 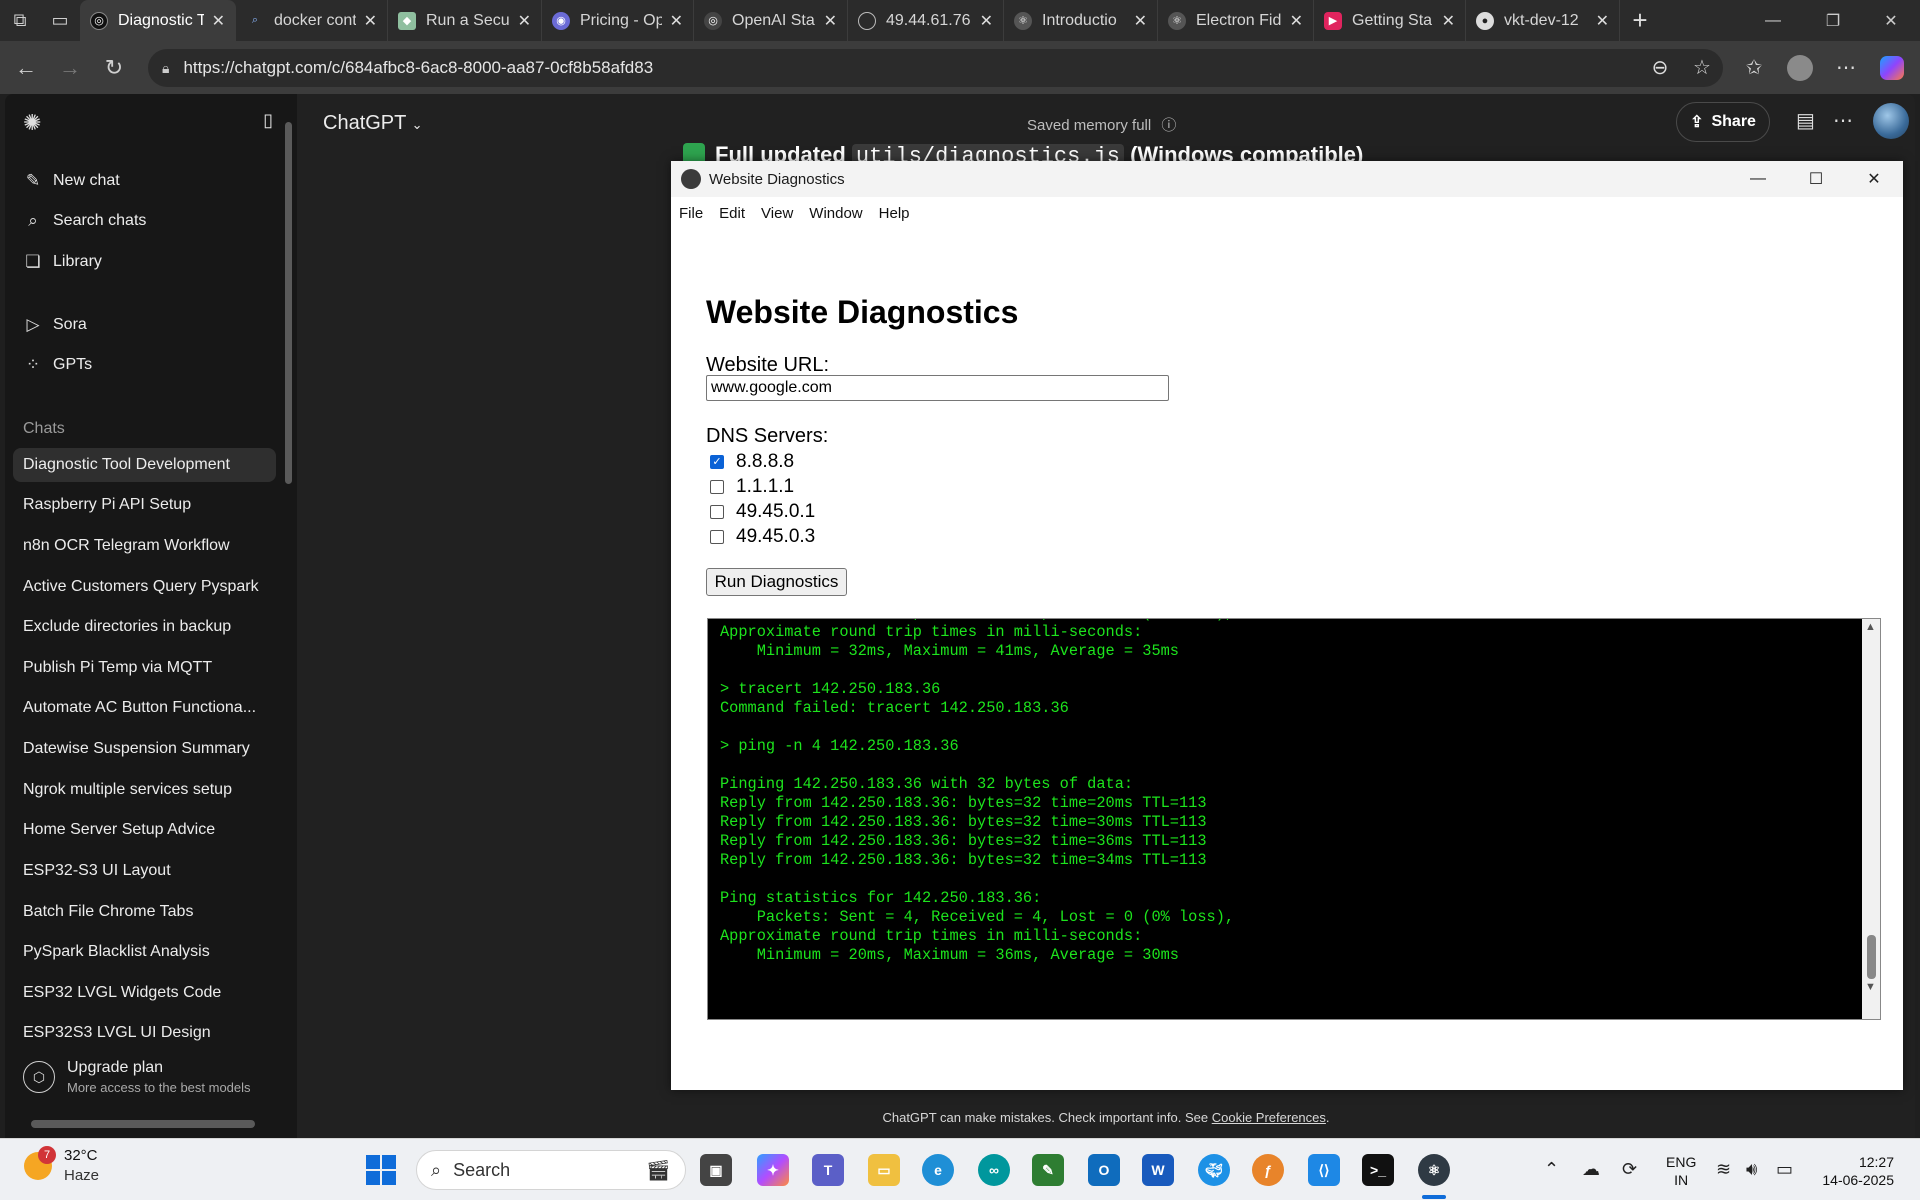 What do you see at coordinates (1629, 1169) in the screenshot?
I see `sync-icon: ⟳` at bounding box center [1629, 1169].